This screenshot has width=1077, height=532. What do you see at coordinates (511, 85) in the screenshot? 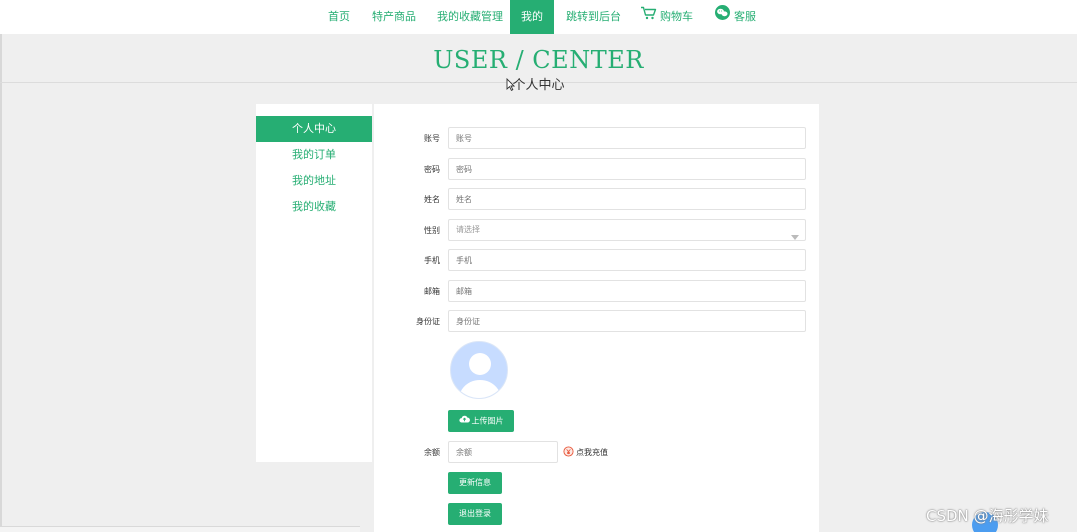
I see `mouse-cursor-icon` at bounding box center [511, 85].